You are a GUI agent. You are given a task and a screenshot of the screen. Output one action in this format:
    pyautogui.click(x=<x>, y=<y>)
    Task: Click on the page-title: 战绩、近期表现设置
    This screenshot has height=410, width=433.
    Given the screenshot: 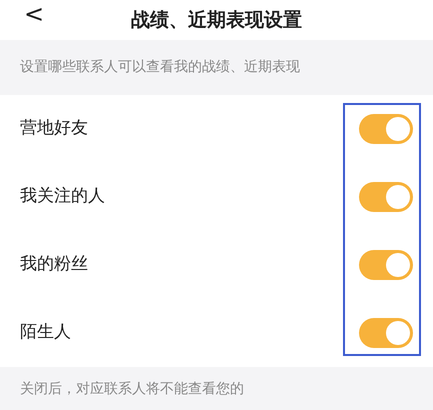 What is the action you would take?
    pyautogui.click(x=216, y=20)
    